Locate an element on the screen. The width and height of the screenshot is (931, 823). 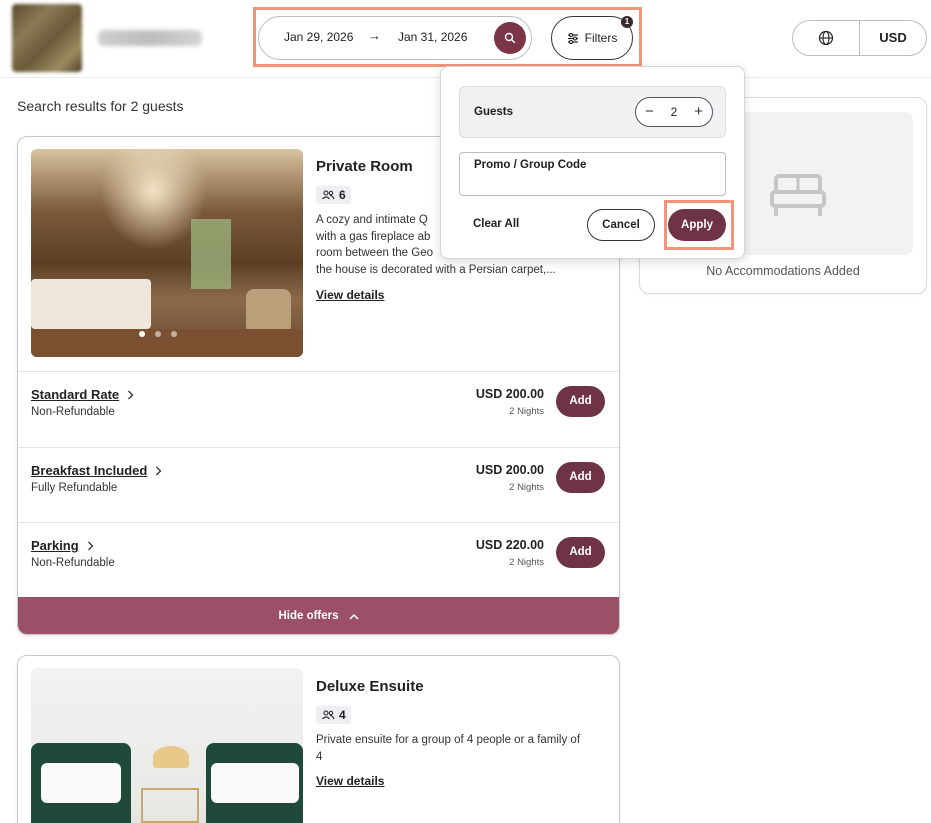
empty-cart-text: No Accommodations Added is located at coordinates (783, 271).